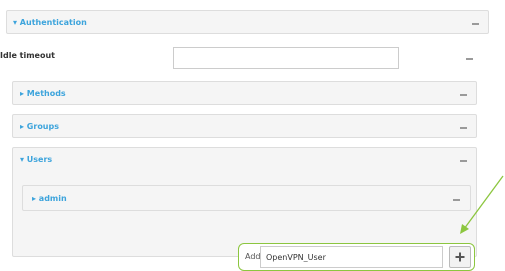 The image size is (505, 271). Describe the element at coordinates (253, 256) in the screenshot. I see `add-user-label: Add` at that location.